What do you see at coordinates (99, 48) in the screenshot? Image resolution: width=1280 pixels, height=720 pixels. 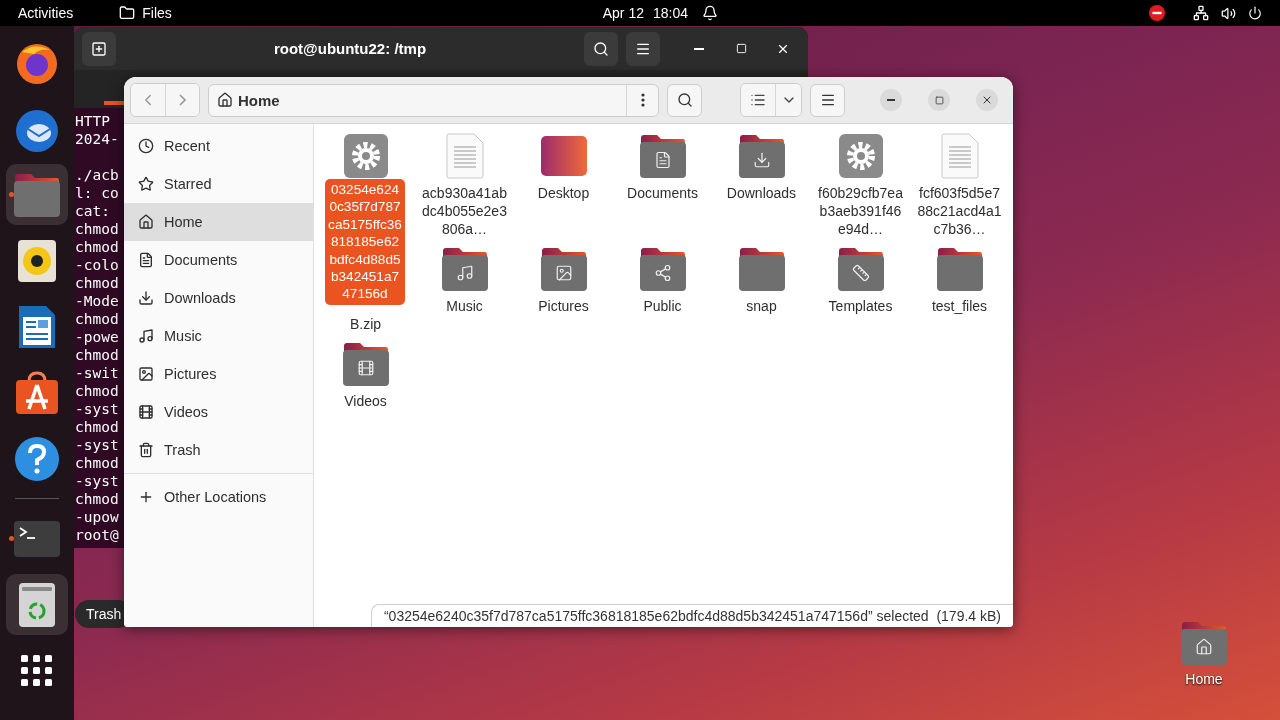 I see `new-tab-button` at bounding box center [99, 48].